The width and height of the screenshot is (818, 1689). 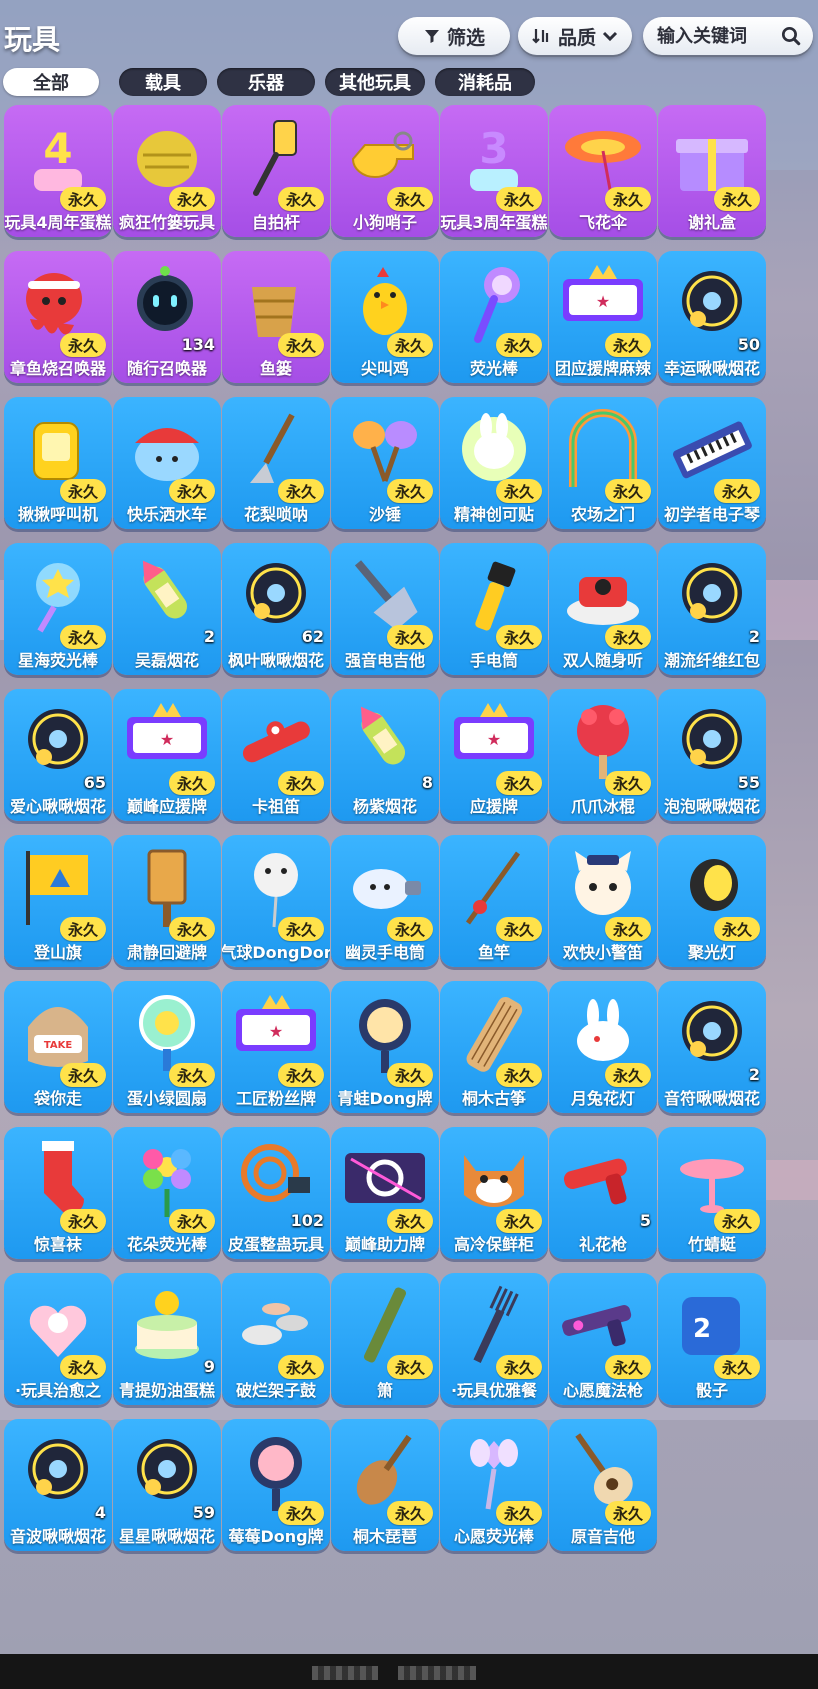 What do you see at coordinates (494, 1193) in the screenshot?
I see `item-card: 永久 高冷保鲜柜` at bounding box center [494, 1193].